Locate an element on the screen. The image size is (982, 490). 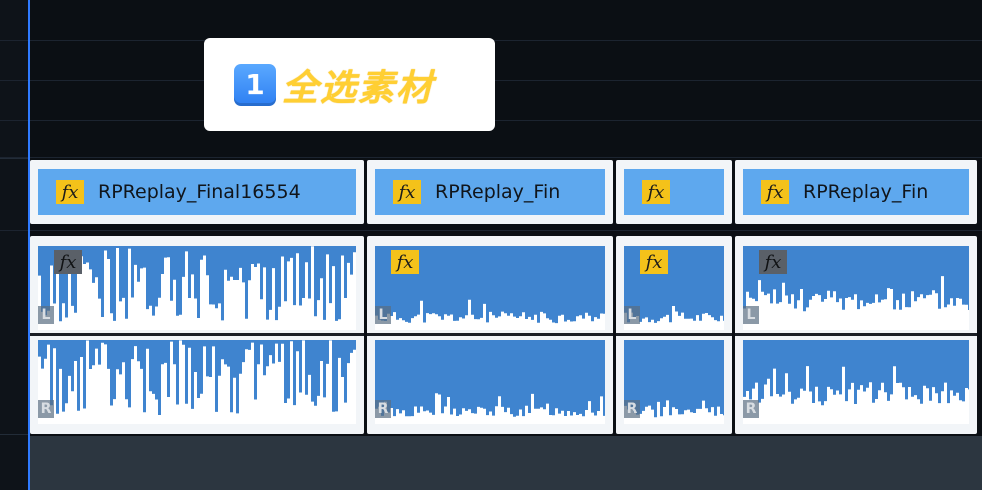
video-clip-3: fx is located at coordinates (674, 192).